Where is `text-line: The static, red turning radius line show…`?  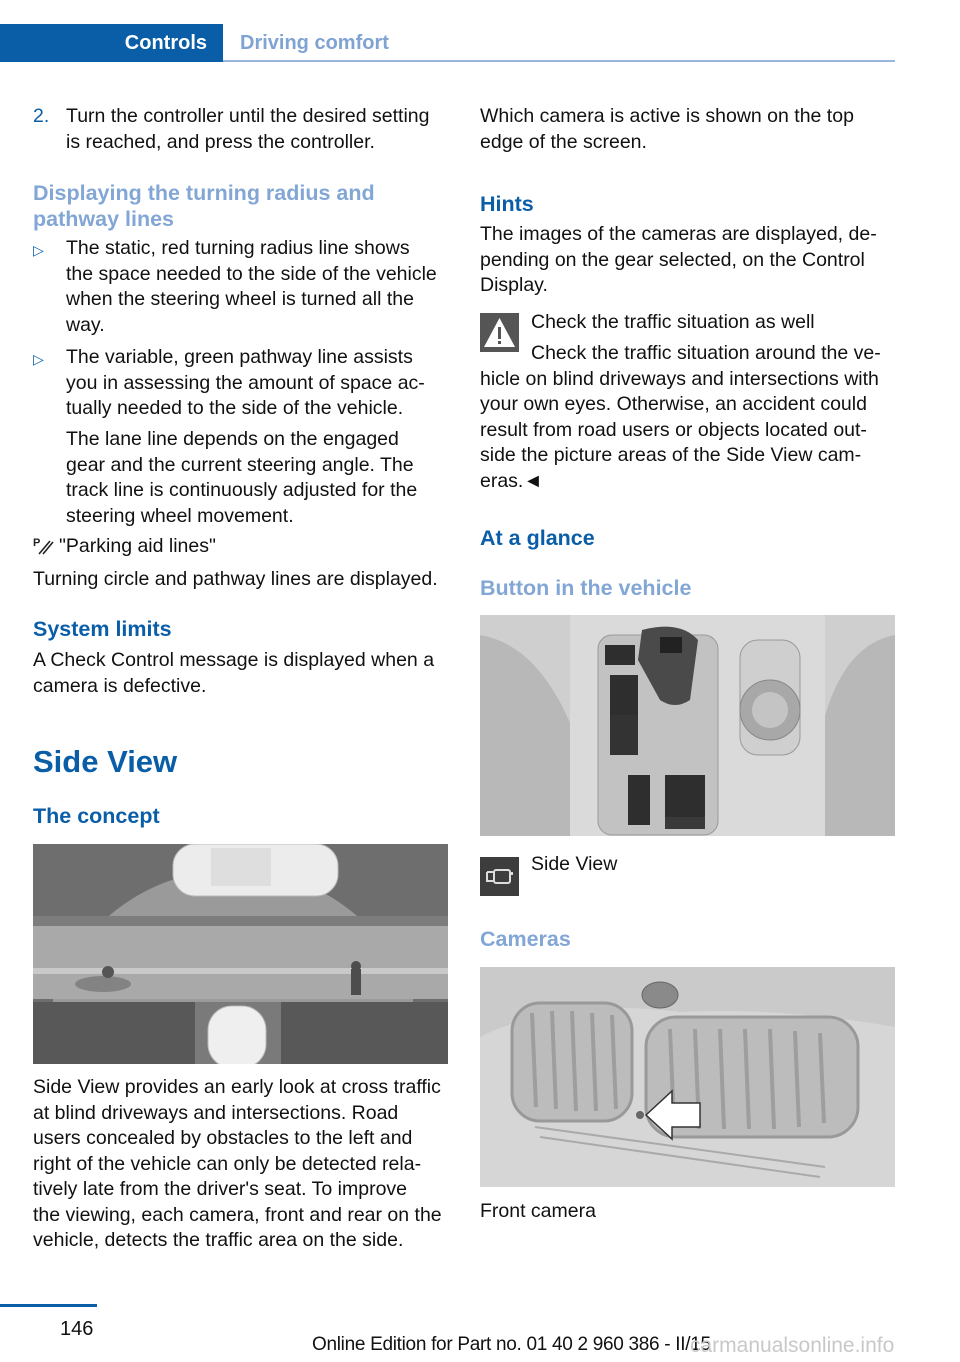
text-line: The static, red turning radius line show… is located at coordinates (238, 248).